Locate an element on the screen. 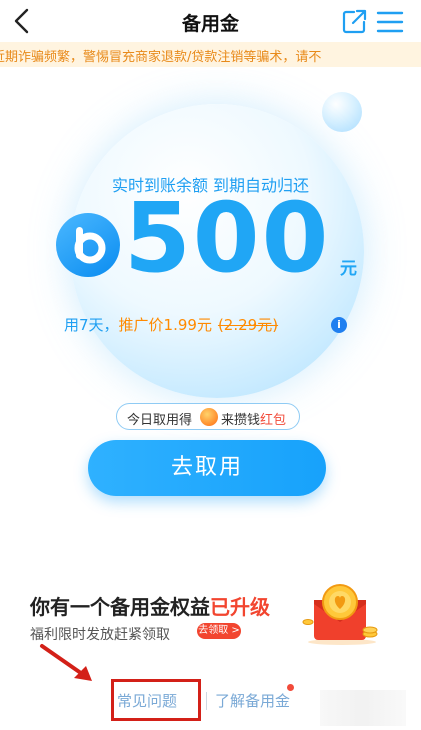 This screenshot has width=421, height=730. notice-text: 近期诈骗频繁，警惕冒充商家退款/贷款注销等骗术，请不 is located at coordinates (161, 57).